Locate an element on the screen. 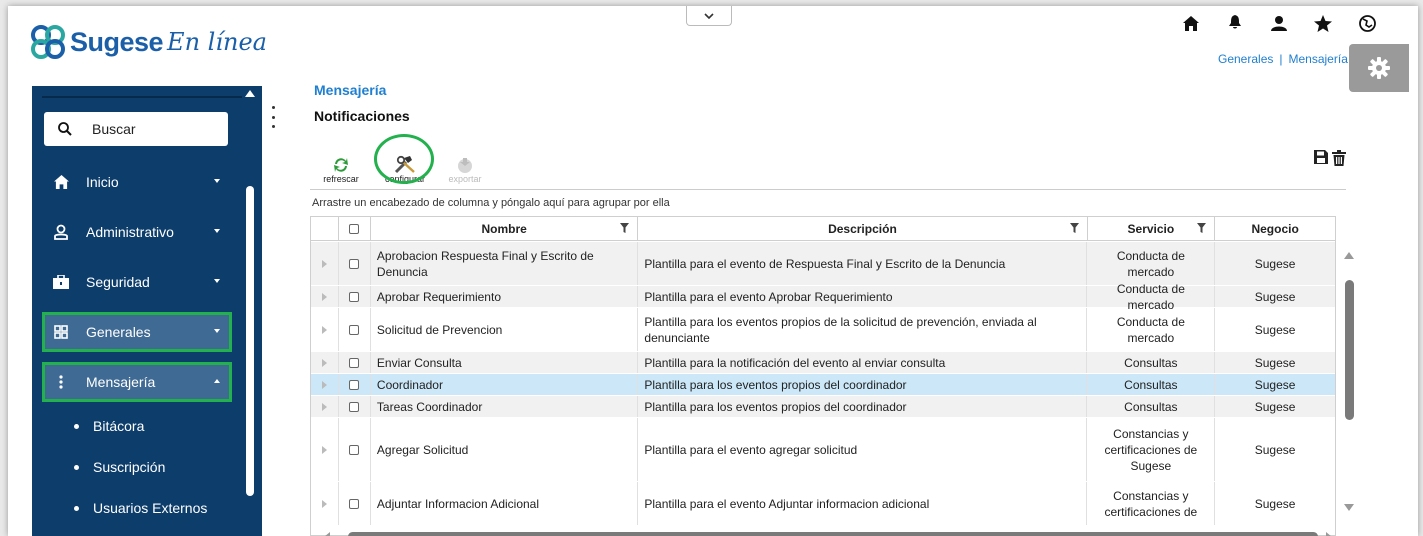 The width and height of the screenshot is (1423, 536). header-collapse-toggle is located at coordinates (709, 16).